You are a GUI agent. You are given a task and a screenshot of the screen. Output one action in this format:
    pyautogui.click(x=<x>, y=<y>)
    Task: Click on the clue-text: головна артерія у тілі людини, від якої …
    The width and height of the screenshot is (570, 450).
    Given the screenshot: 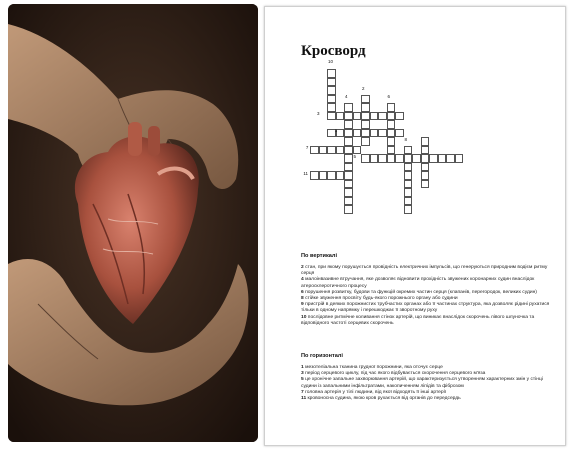 What is the action you would take?
    pyautogui.click(x=375, y=392)
    